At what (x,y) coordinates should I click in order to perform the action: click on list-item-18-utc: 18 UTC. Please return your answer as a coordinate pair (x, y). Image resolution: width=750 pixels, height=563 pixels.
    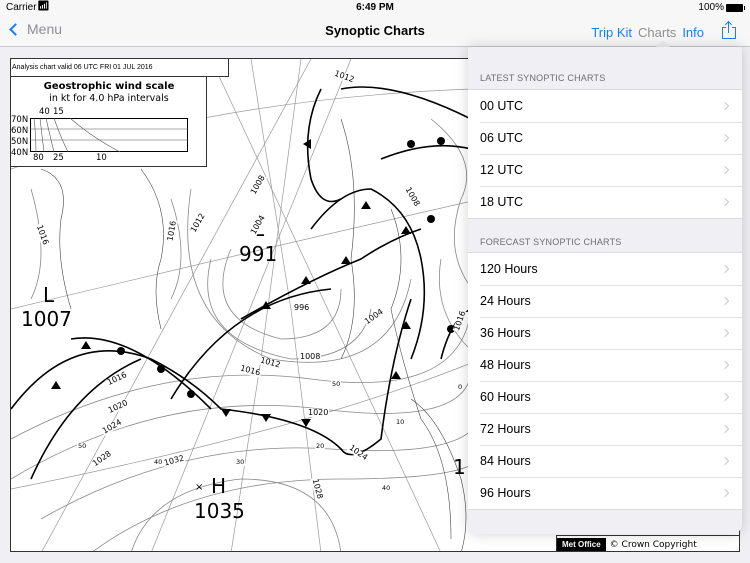
    Looking at the image, I should click on (605, 202).